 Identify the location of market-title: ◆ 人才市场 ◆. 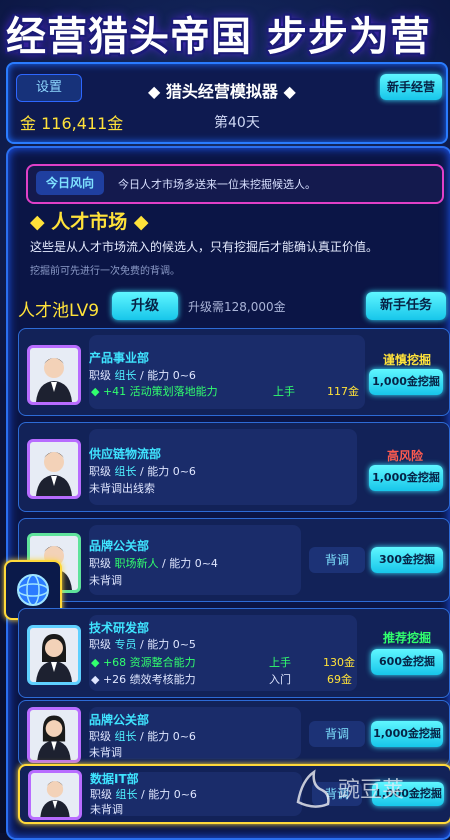
(89, 222).